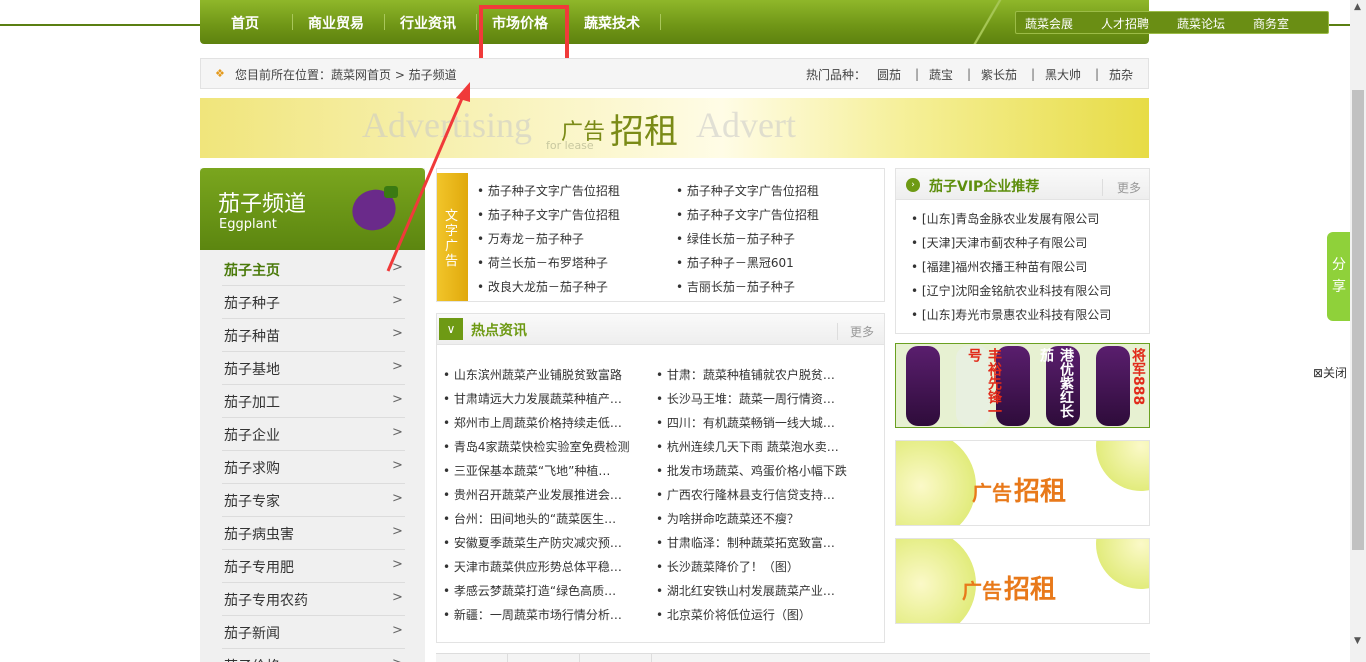 The image size is (1366, 662). Describe the element at coordinates (1125, 23) in the screenshot. I see `nav-sub-jobs: 人才招聘` at that location.